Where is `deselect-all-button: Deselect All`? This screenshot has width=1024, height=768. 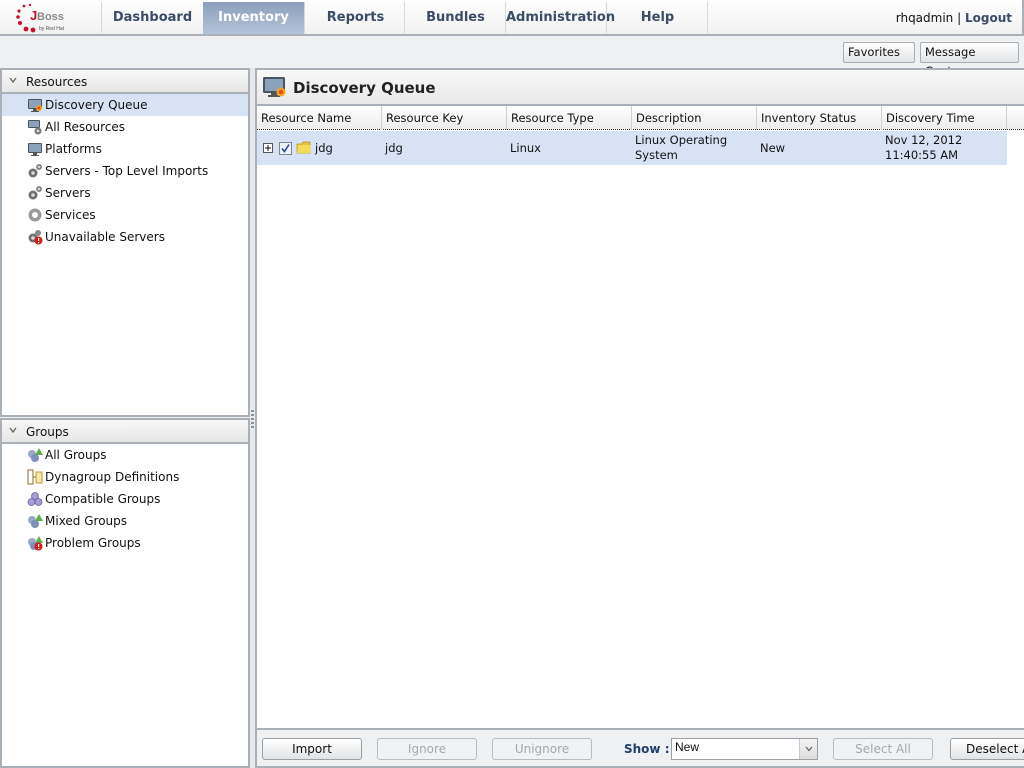 deselect-all-button: Deselect All is located at coordinates (987, 749).